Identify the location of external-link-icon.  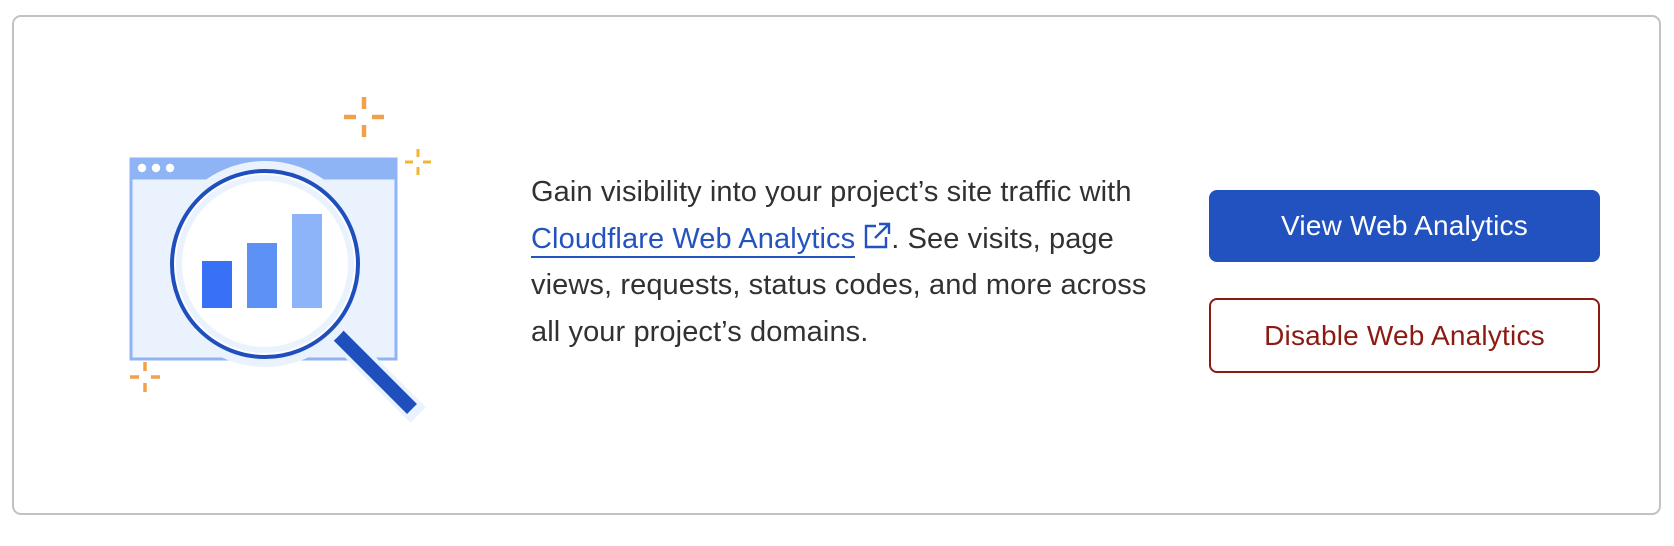
(876, 236).